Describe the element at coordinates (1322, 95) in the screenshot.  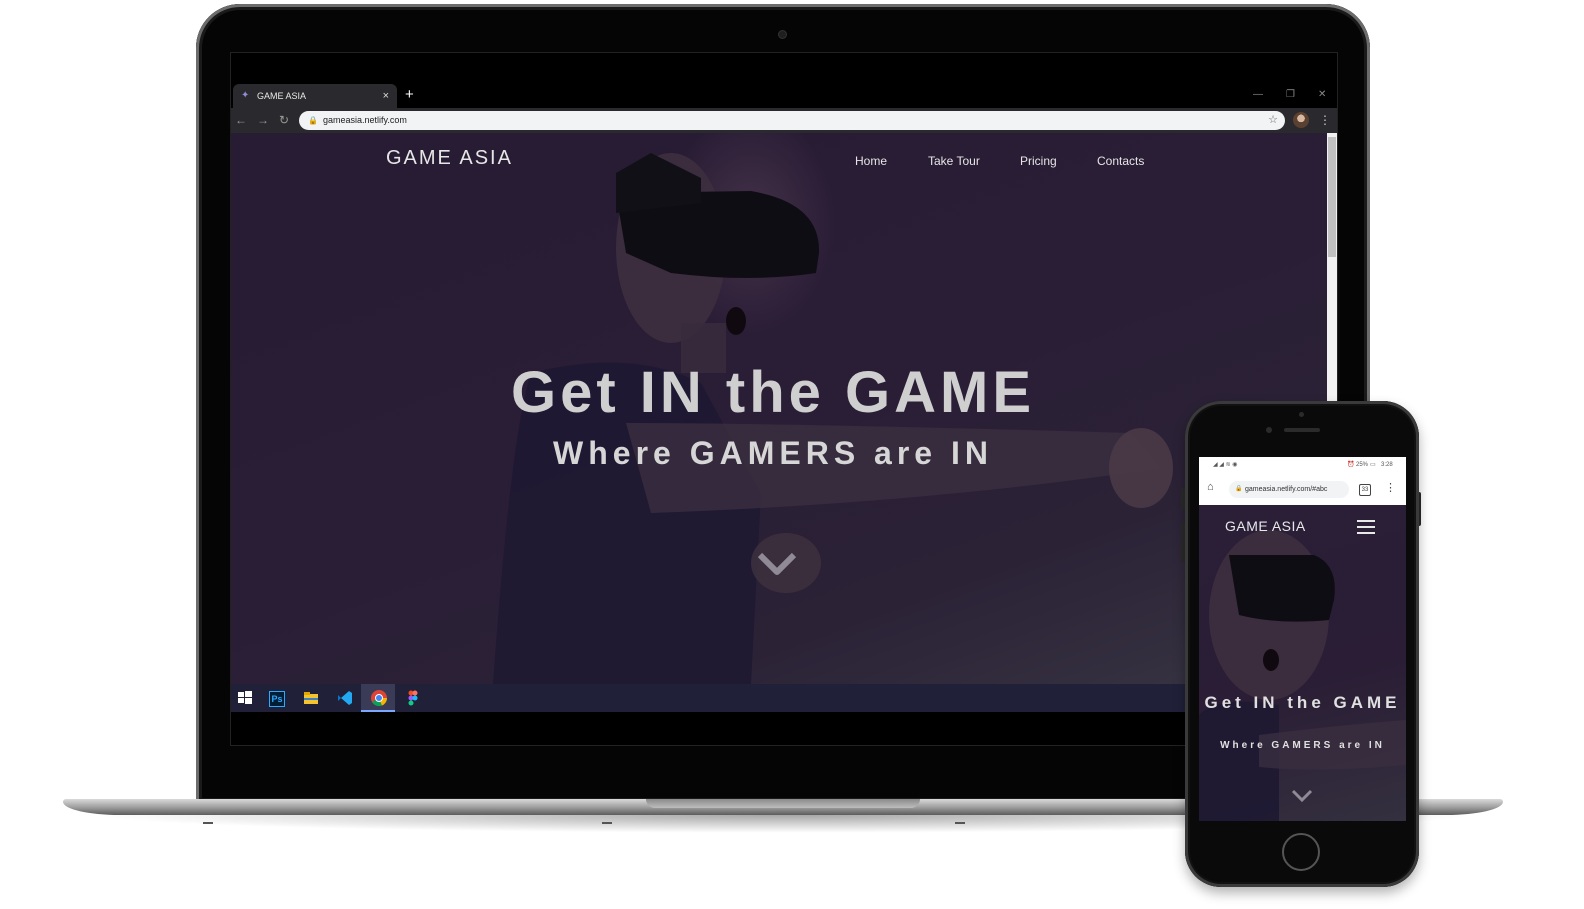
I see `window-close-icon: ✕` at that location.